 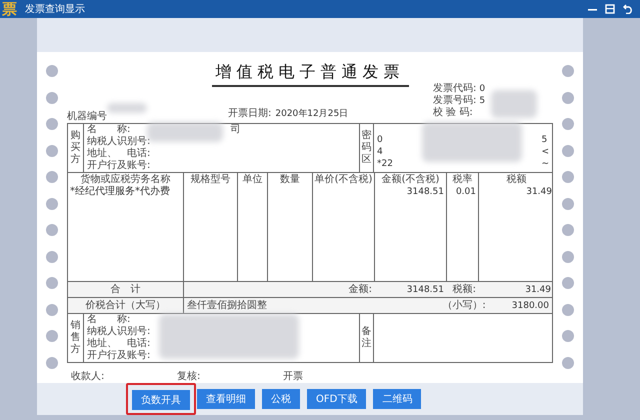 I want to click on field-label: 校 验 码:, so click(x=453, y=113).